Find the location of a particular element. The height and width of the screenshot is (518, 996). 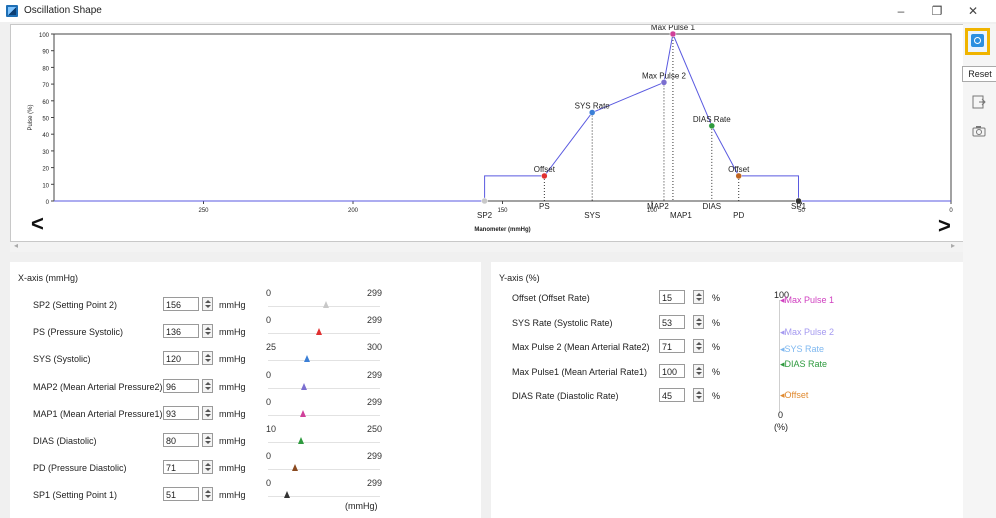

x-value-input: 156 is located at coordinates (181, 304).